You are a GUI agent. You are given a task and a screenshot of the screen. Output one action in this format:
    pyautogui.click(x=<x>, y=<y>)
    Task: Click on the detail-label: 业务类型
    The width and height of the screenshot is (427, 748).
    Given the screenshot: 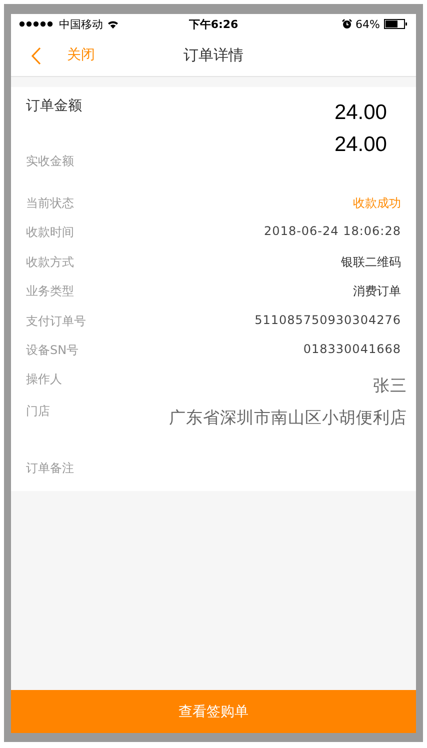 What is the action you would take?
    pyautogui.click(x=50, y=291)
    